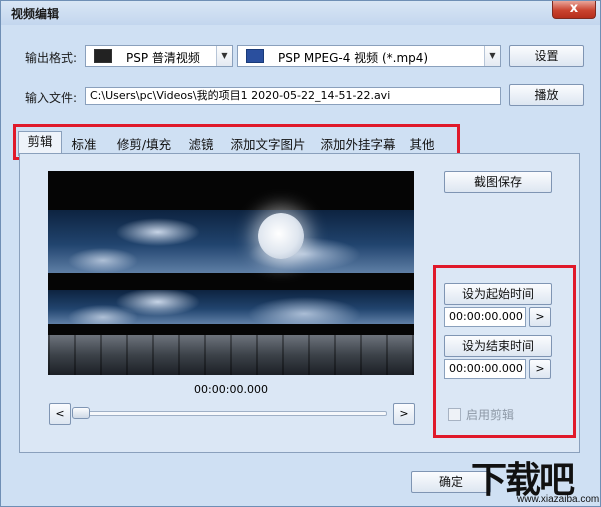 This screenshot has width=601, height=507. I want to click on timeline-slider: < >, so click(232, 414).